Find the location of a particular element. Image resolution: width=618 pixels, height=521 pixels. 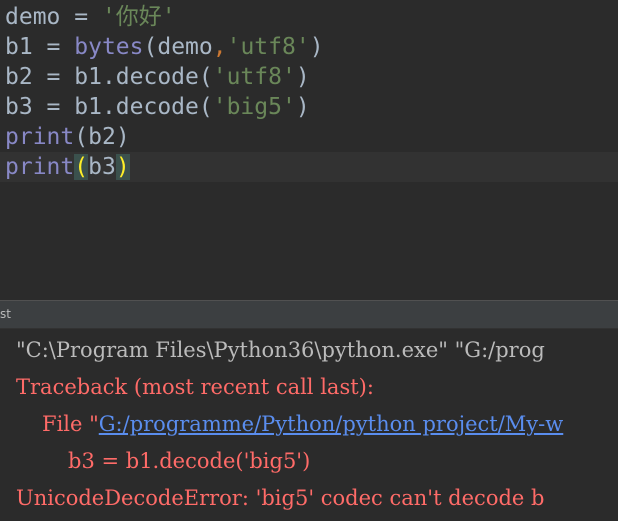

file-prefix: File " is located at coordinates (70, 424).